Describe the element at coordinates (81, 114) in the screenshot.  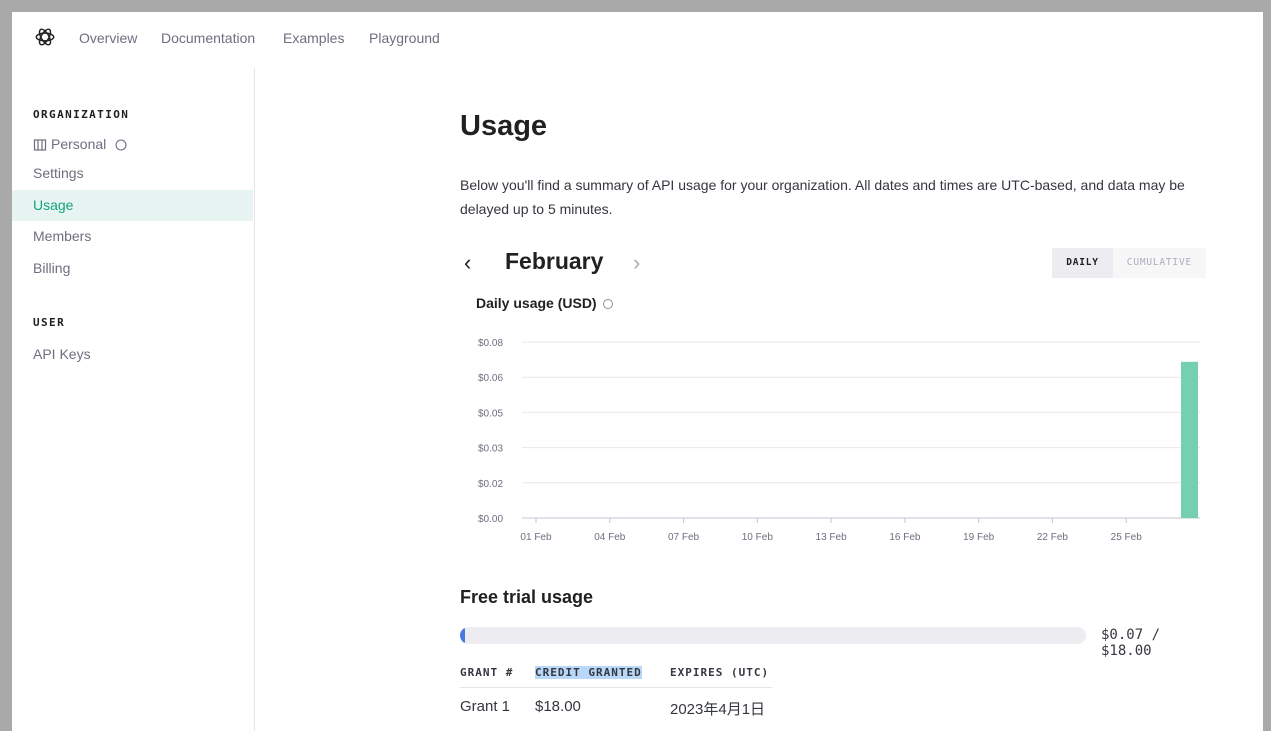
I see `sidebar-org-header: ORGANIZATION` at that location.